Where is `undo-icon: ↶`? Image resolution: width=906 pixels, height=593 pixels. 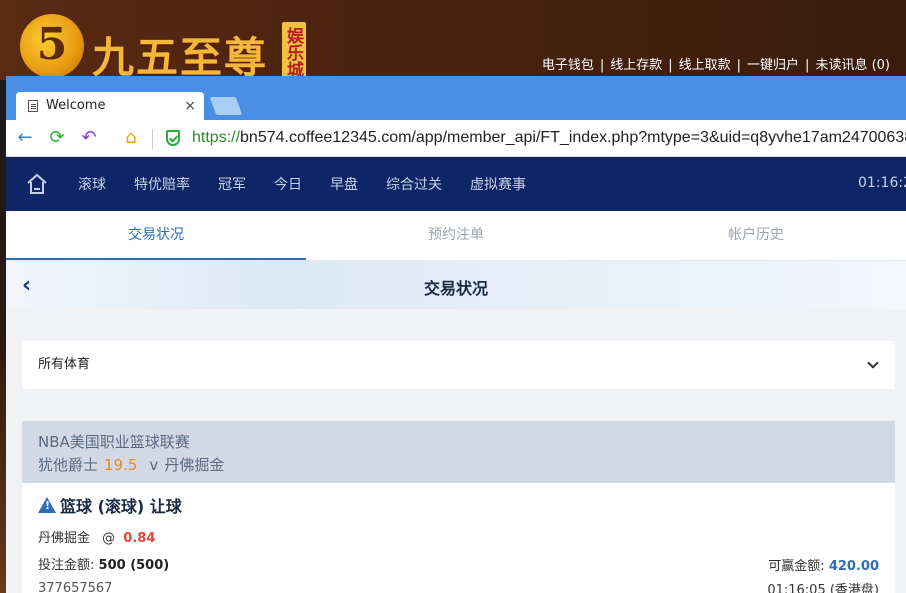 undo-icon: ↶ is located at coordinates (89, 138).